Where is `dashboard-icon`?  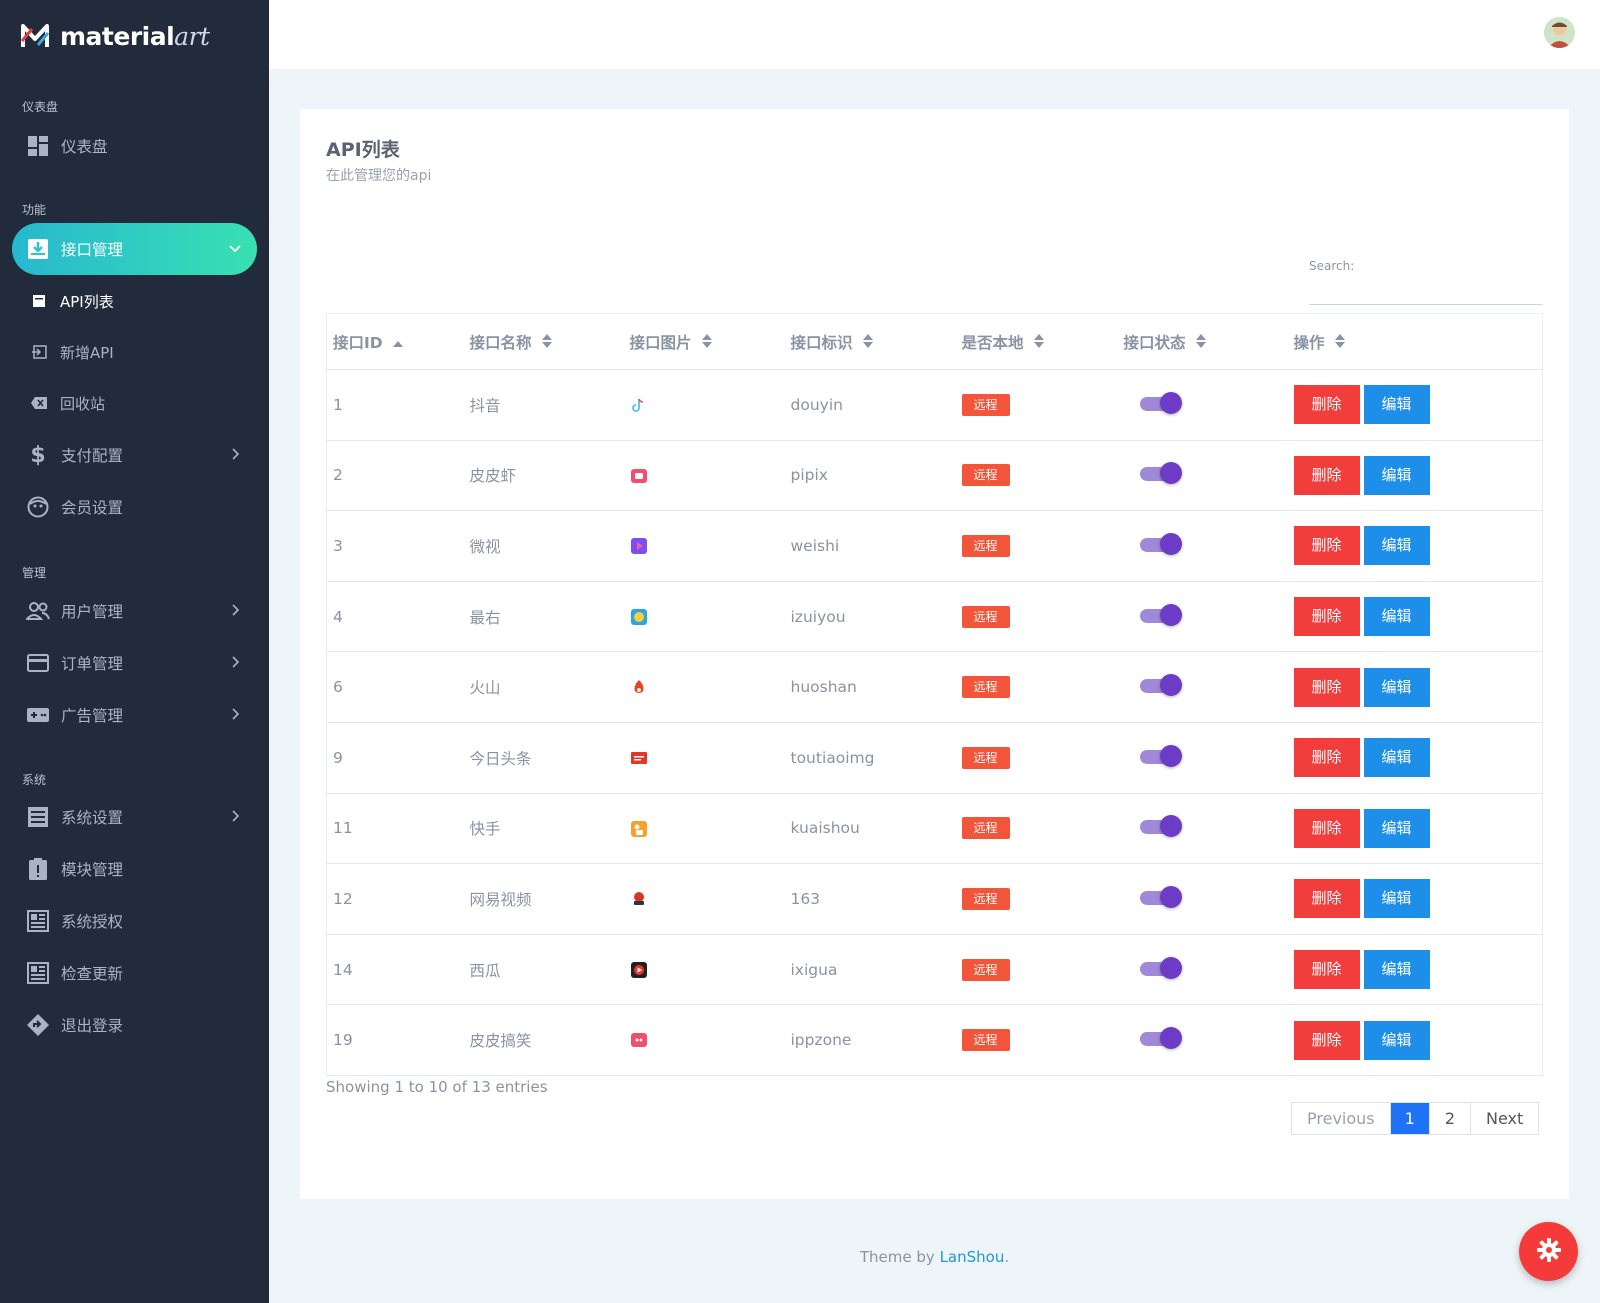 dashboard-icon is located at coordinates (38, 146).